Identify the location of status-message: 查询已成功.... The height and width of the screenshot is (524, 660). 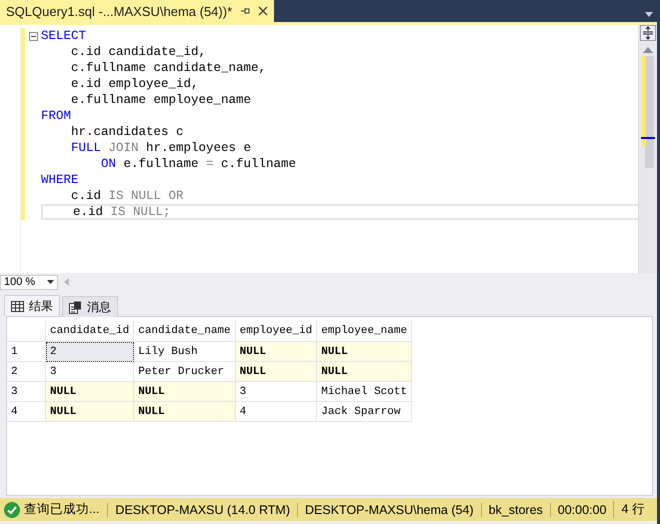
(62, 509).